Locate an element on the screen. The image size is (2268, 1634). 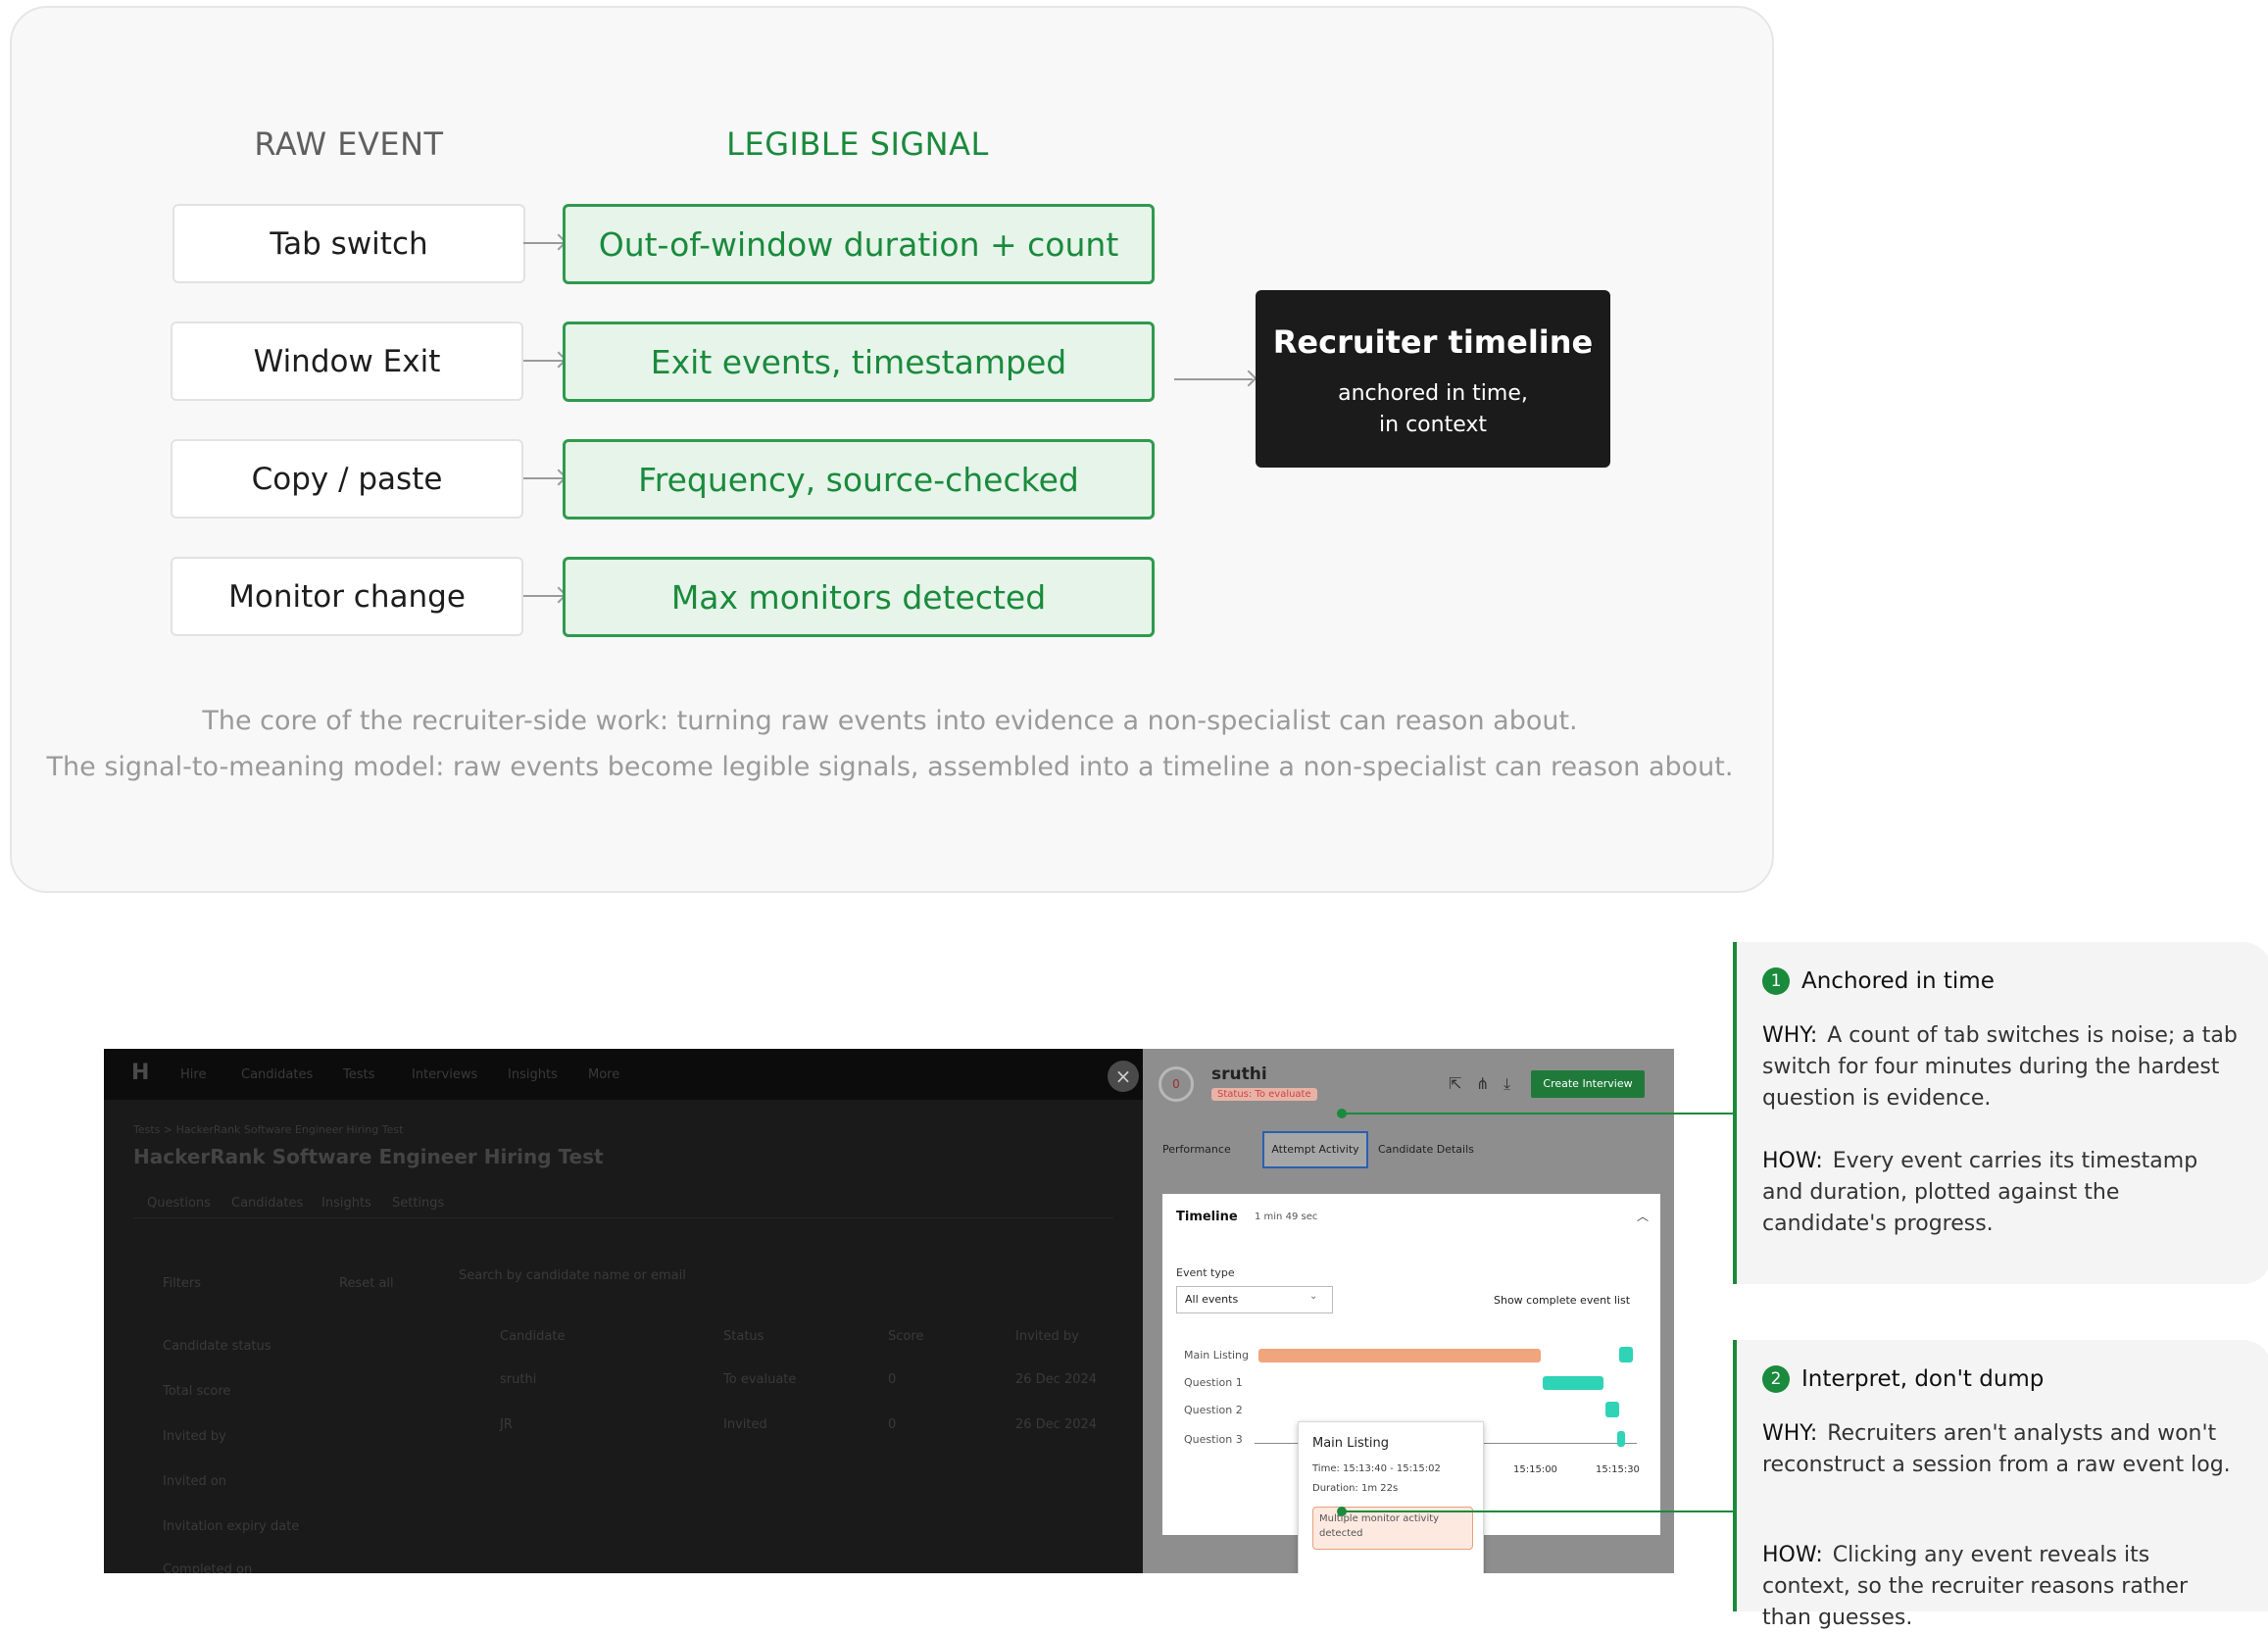
tab-insights: Insights is located at coordinates (346, 1203).